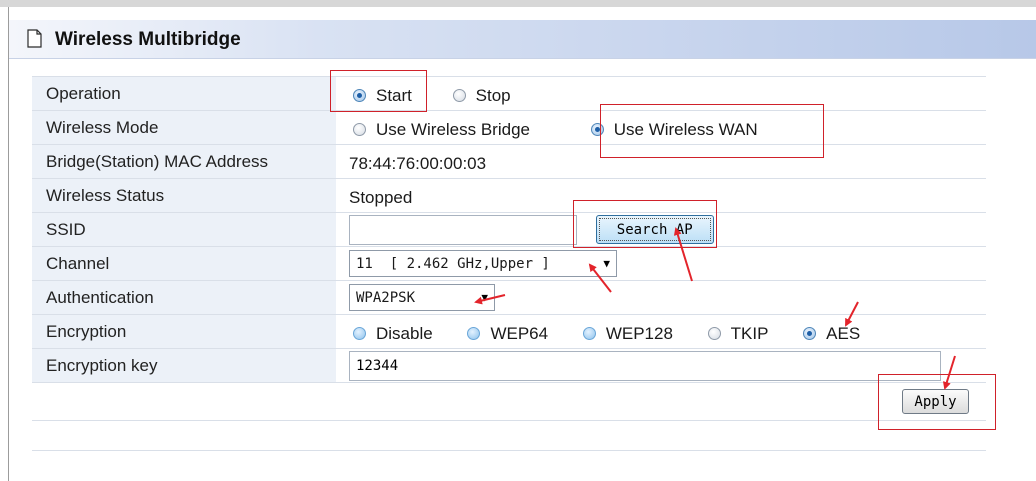  What do you see at coordinates (490, 299) in the screenshot?
I see `arrow-to-authentication` at bounding box center [490, 299].